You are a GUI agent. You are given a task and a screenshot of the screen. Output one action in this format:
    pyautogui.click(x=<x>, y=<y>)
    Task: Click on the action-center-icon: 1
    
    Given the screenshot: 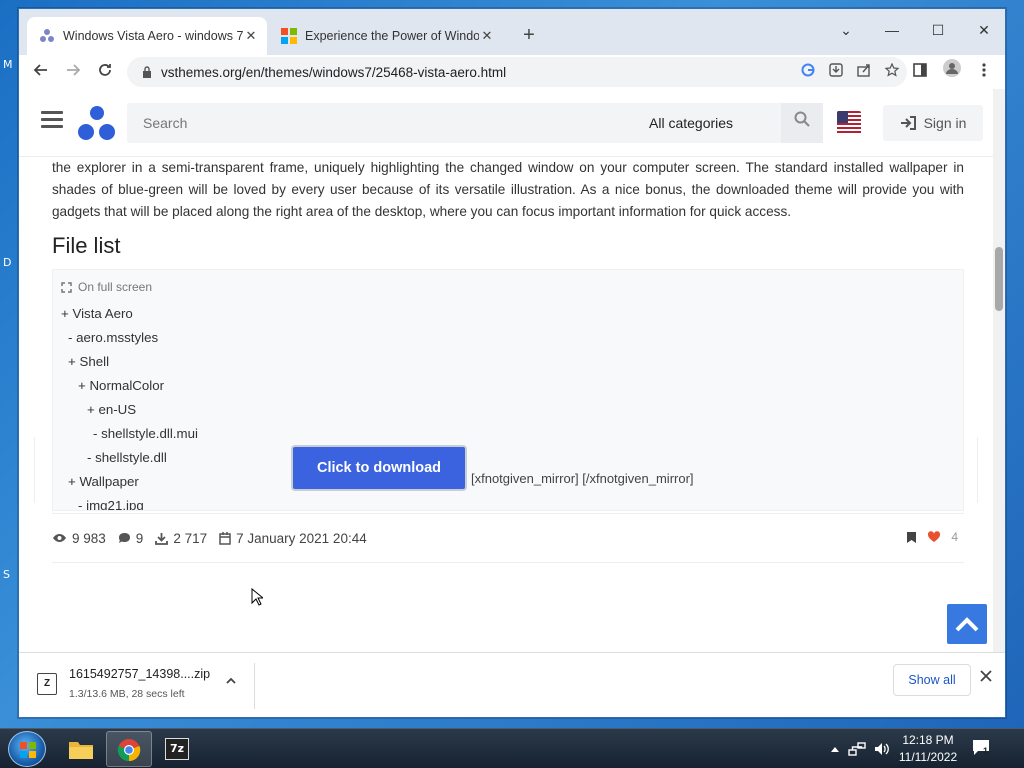 What is the action you would take?
    pyautogui.click(x=982, y=748)
    